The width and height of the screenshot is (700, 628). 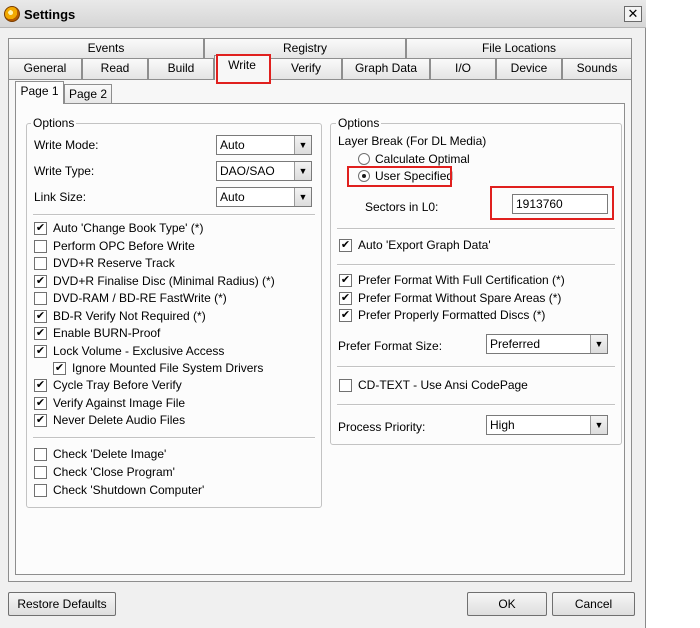 What do you see at coordinates (164, 281) in the screenshot?
I see `checkbox-label: DVD+R Finalise Disc (Minimal Radius) (*)` at bounding box center [164, 281].